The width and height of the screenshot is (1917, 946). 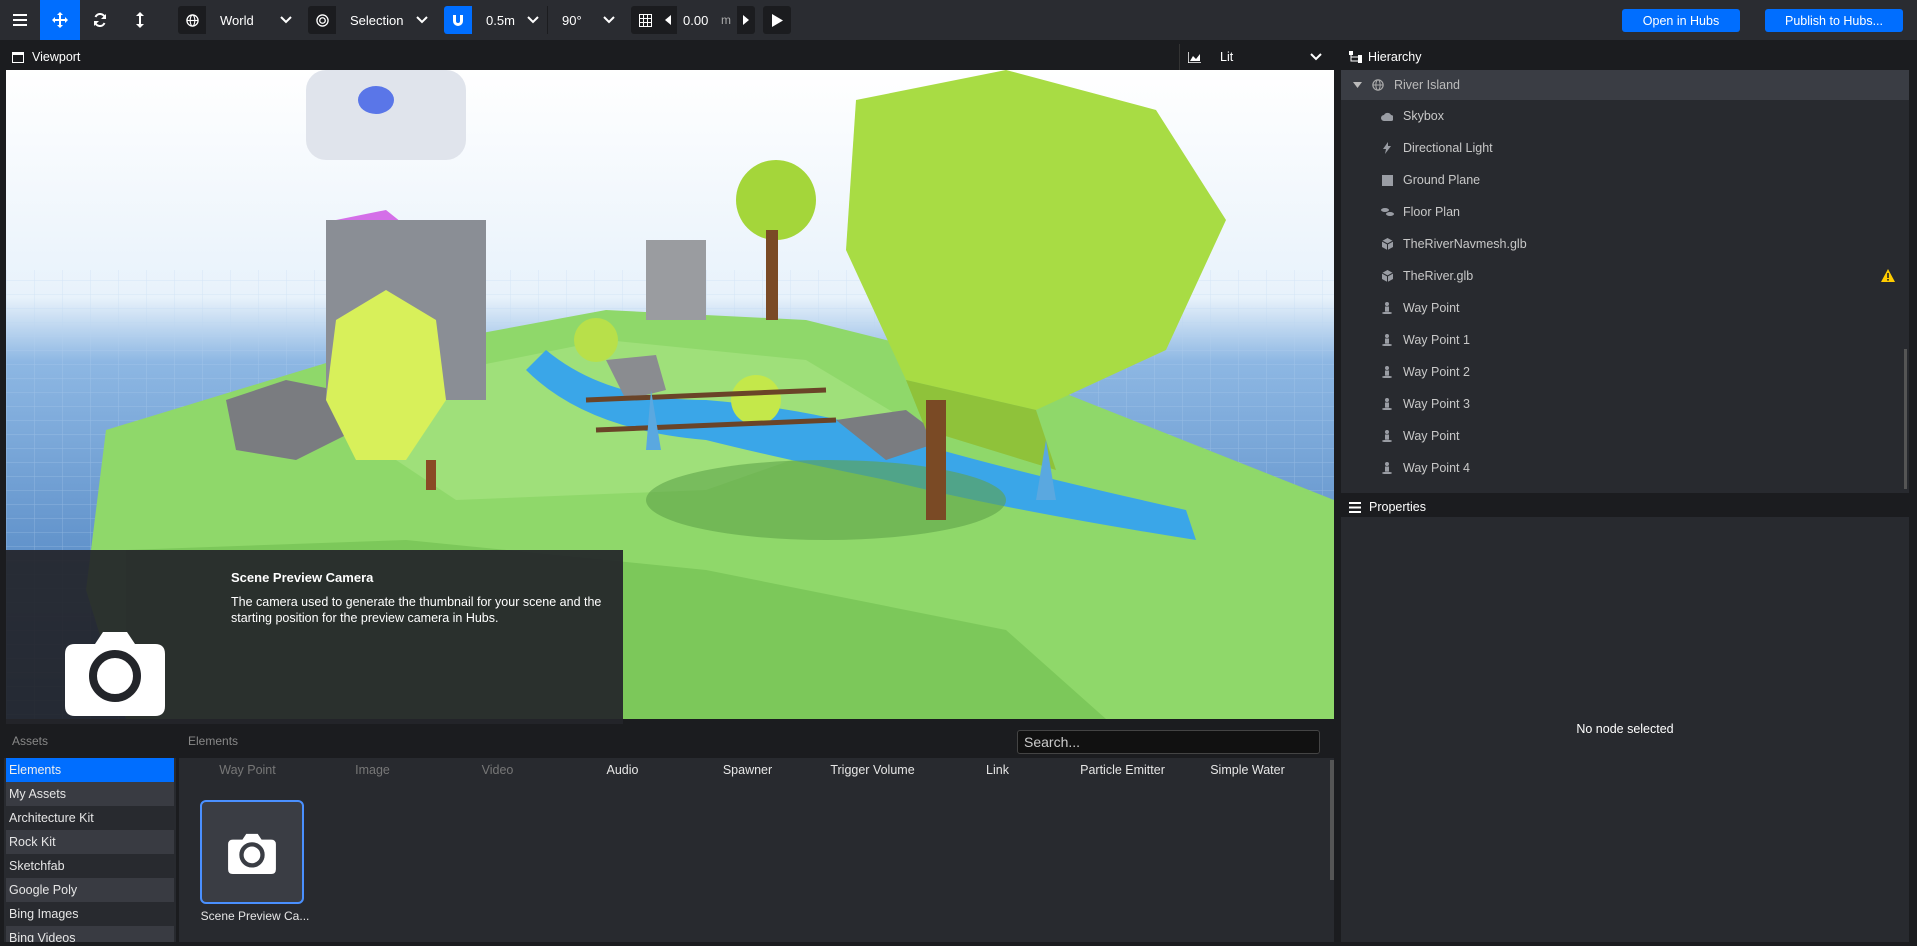 What do you see at coordinates (497, 770) in the screenshot?
I see `element-tab-video: Video` at bounding box center [497, 770].